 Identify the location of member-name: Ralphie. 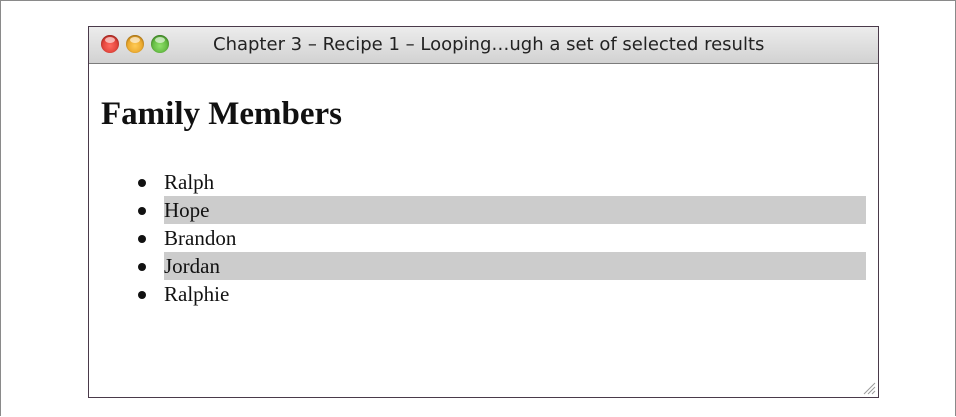
(197, 294).